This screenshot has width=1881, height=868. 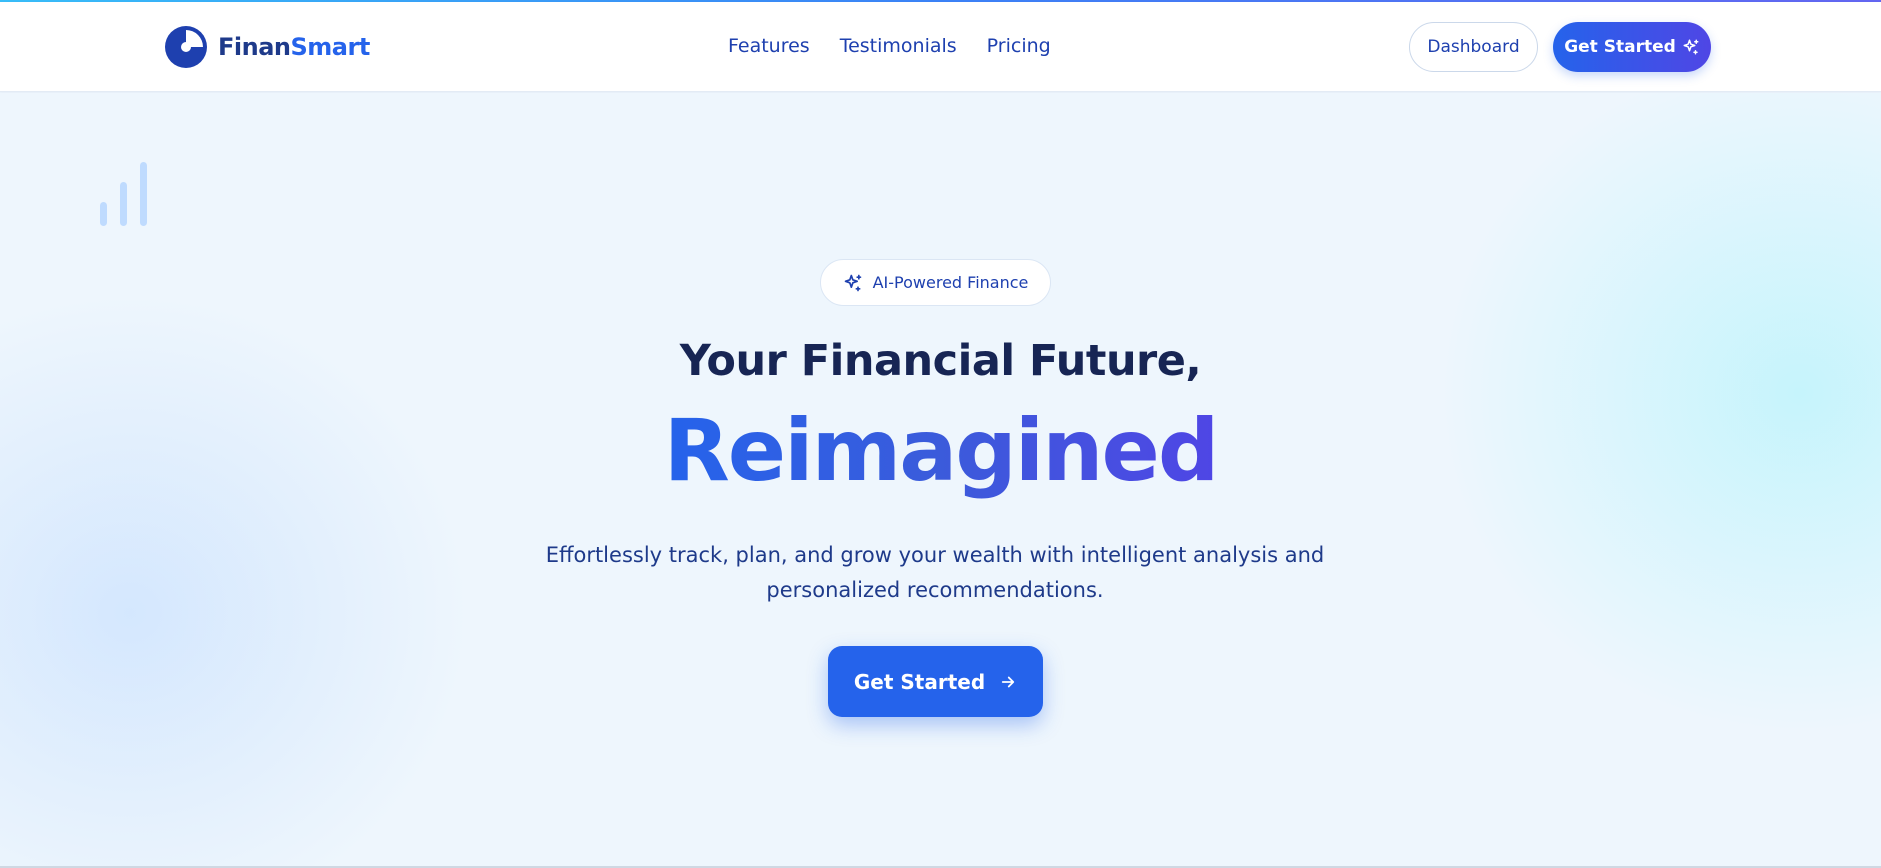 I want to click on nav-link-testimonials: Testimonials, so click(x=898, y=46).